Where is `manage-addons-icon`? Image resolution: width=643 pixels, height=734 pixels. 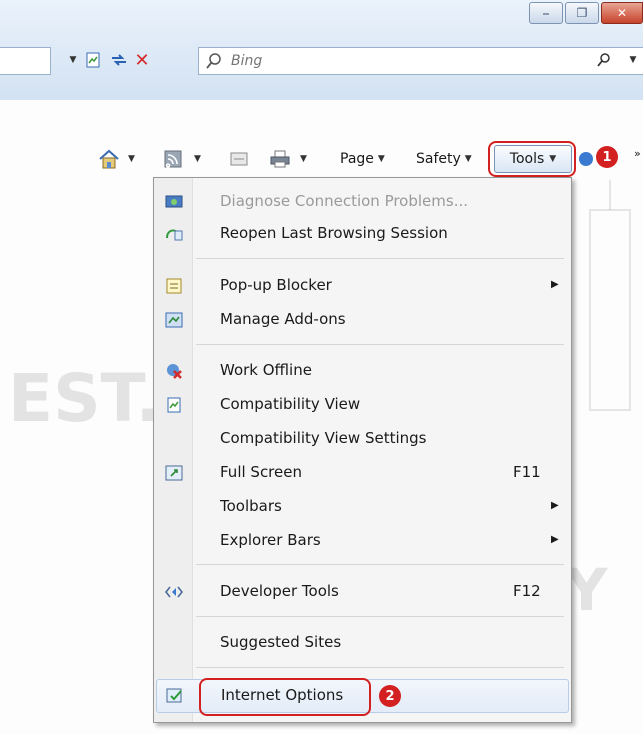 manage-addons-icon is located at coordinates (174, 320).